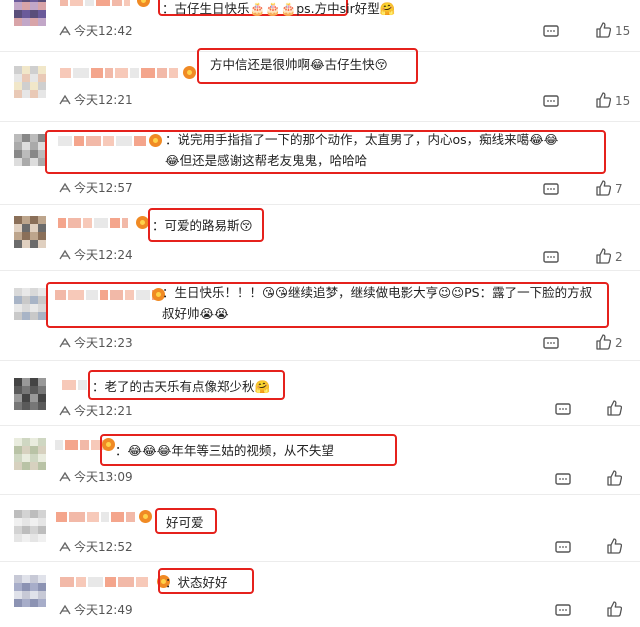  What do you see at coordinates (196, 582) in the screenshot?
I see `comment-text: ：状态好好` at bounding box center [196, 582].